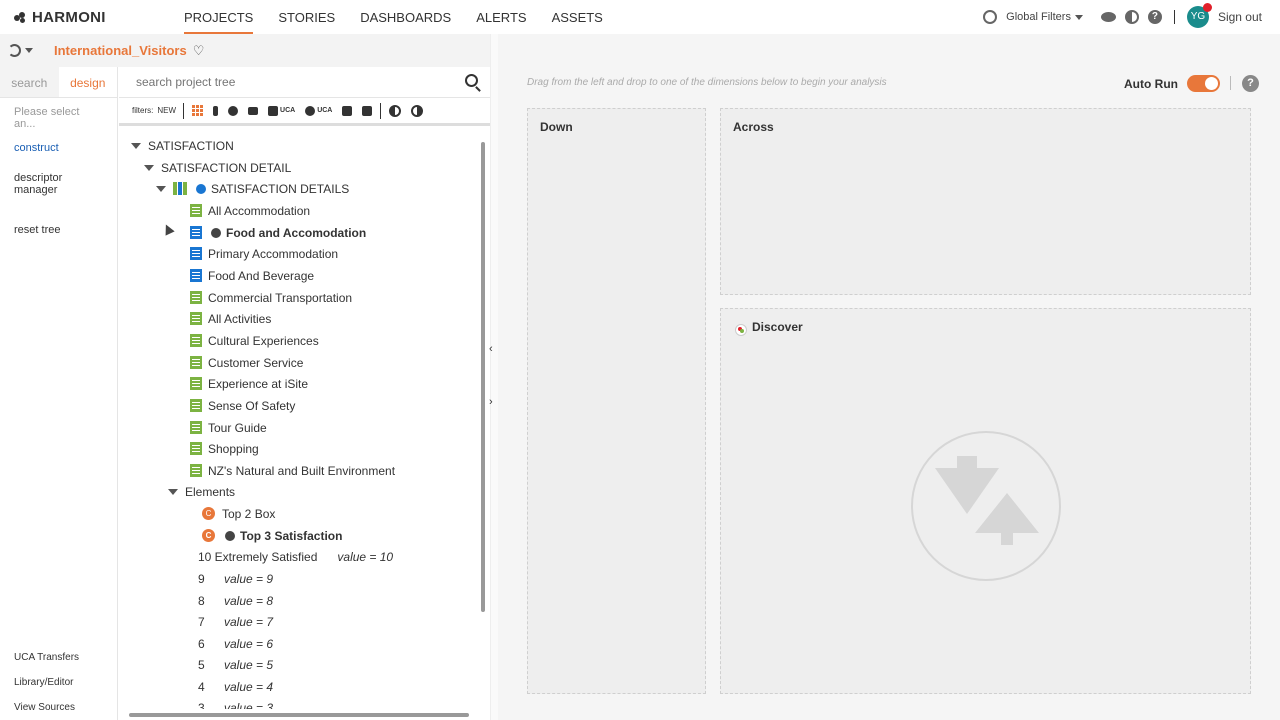 Image resolution: width=1280 pixels, height=720 pixels. I want to click on tab-design: design, so click(87, 82).